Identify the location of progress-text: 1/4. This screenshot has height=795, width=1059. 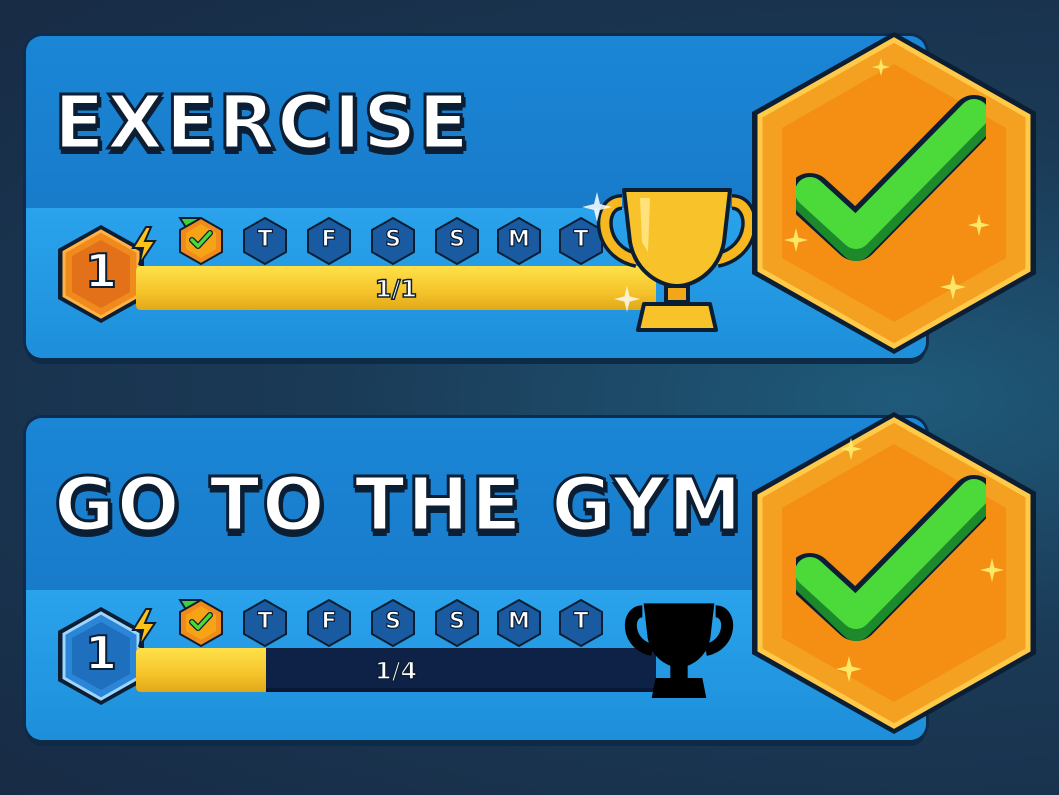
(396, 671).